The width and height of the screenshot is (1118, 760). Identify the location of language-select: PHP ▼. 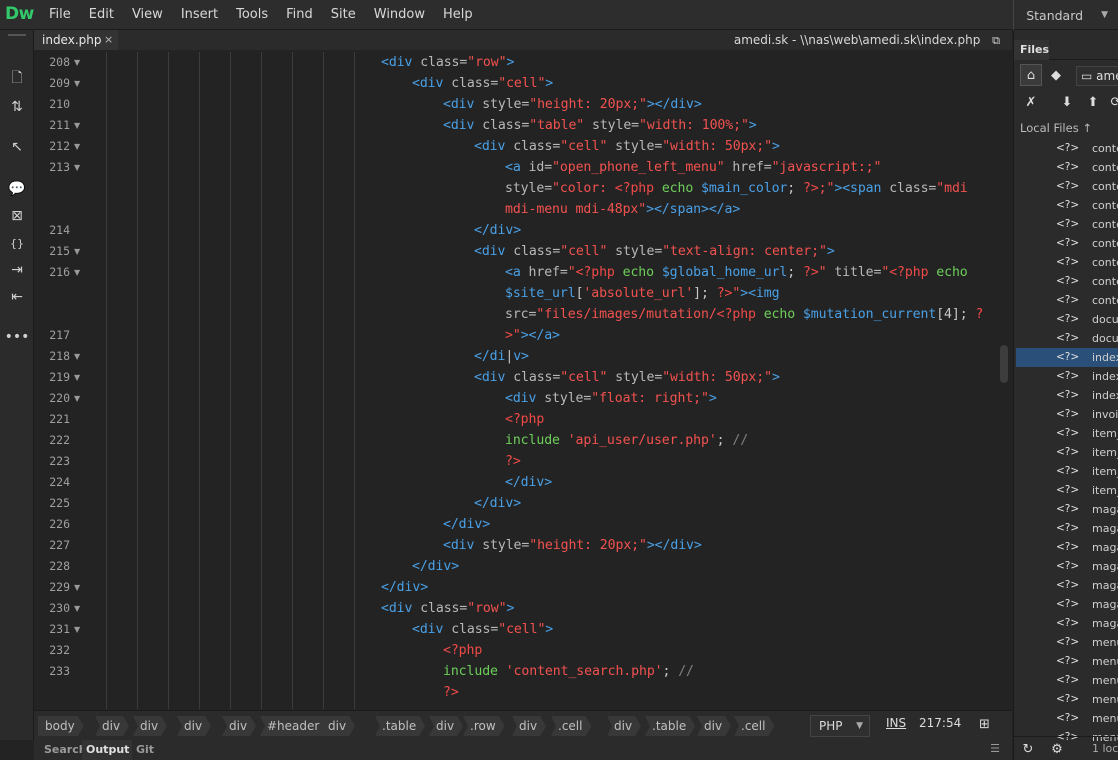
(840, 726).